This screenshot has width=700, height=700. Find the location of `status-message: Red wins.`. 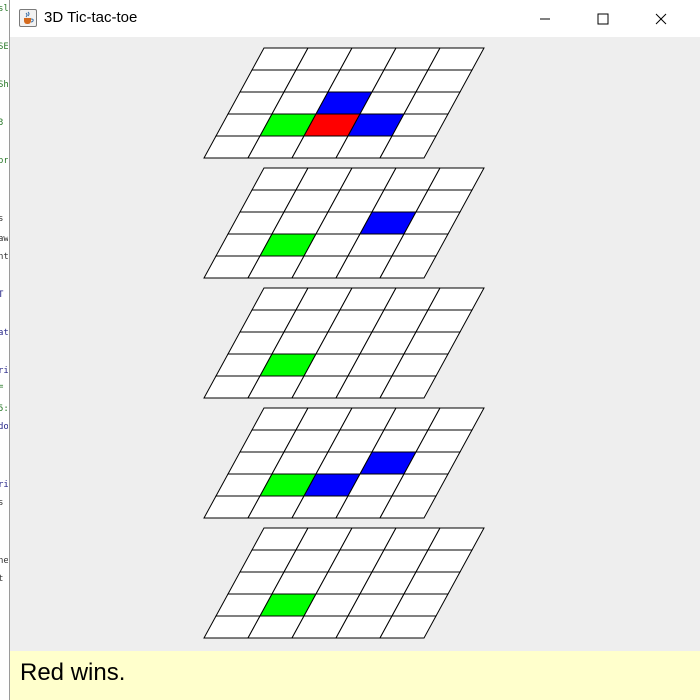

status-message: Red wins. is located at coordinates (73, 672).